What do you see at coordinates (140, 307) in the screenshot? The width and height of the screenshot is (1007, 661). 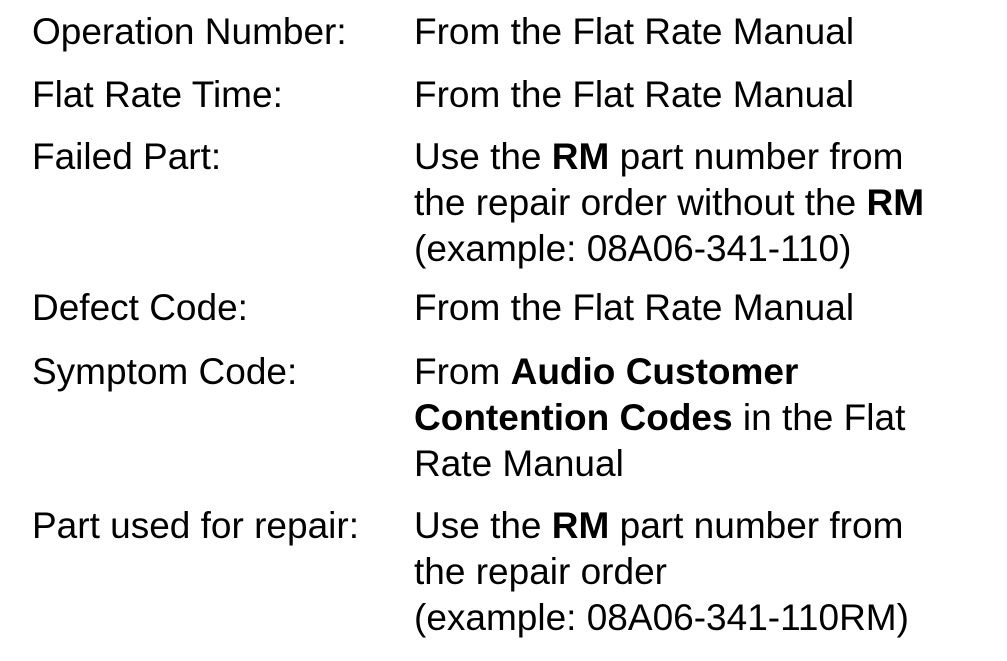 I see `defect-code-label: Defect Code:` at bounding box center [140, 307].